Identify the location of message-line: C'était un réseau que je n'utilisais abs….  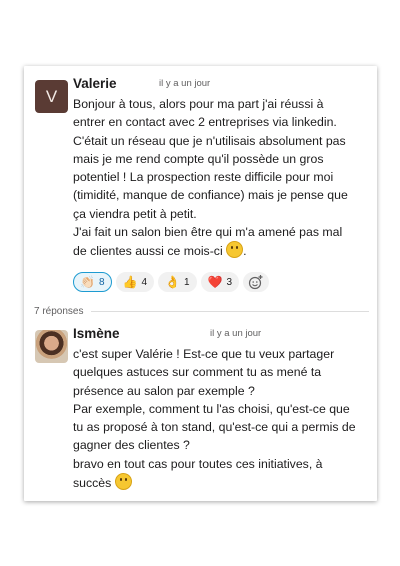
(209, 140).